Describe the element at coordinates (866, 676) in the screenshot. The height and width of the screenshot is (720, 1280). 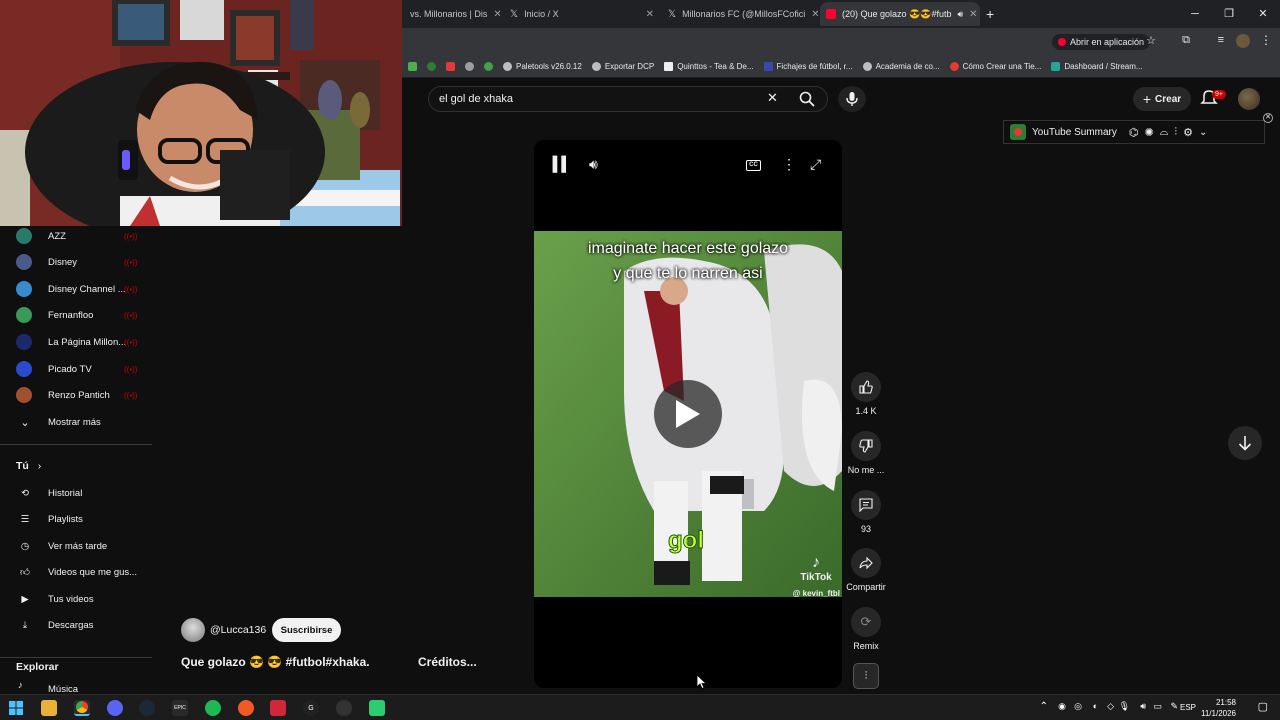
I see `sound-wave-icon: ⫶` at that location.